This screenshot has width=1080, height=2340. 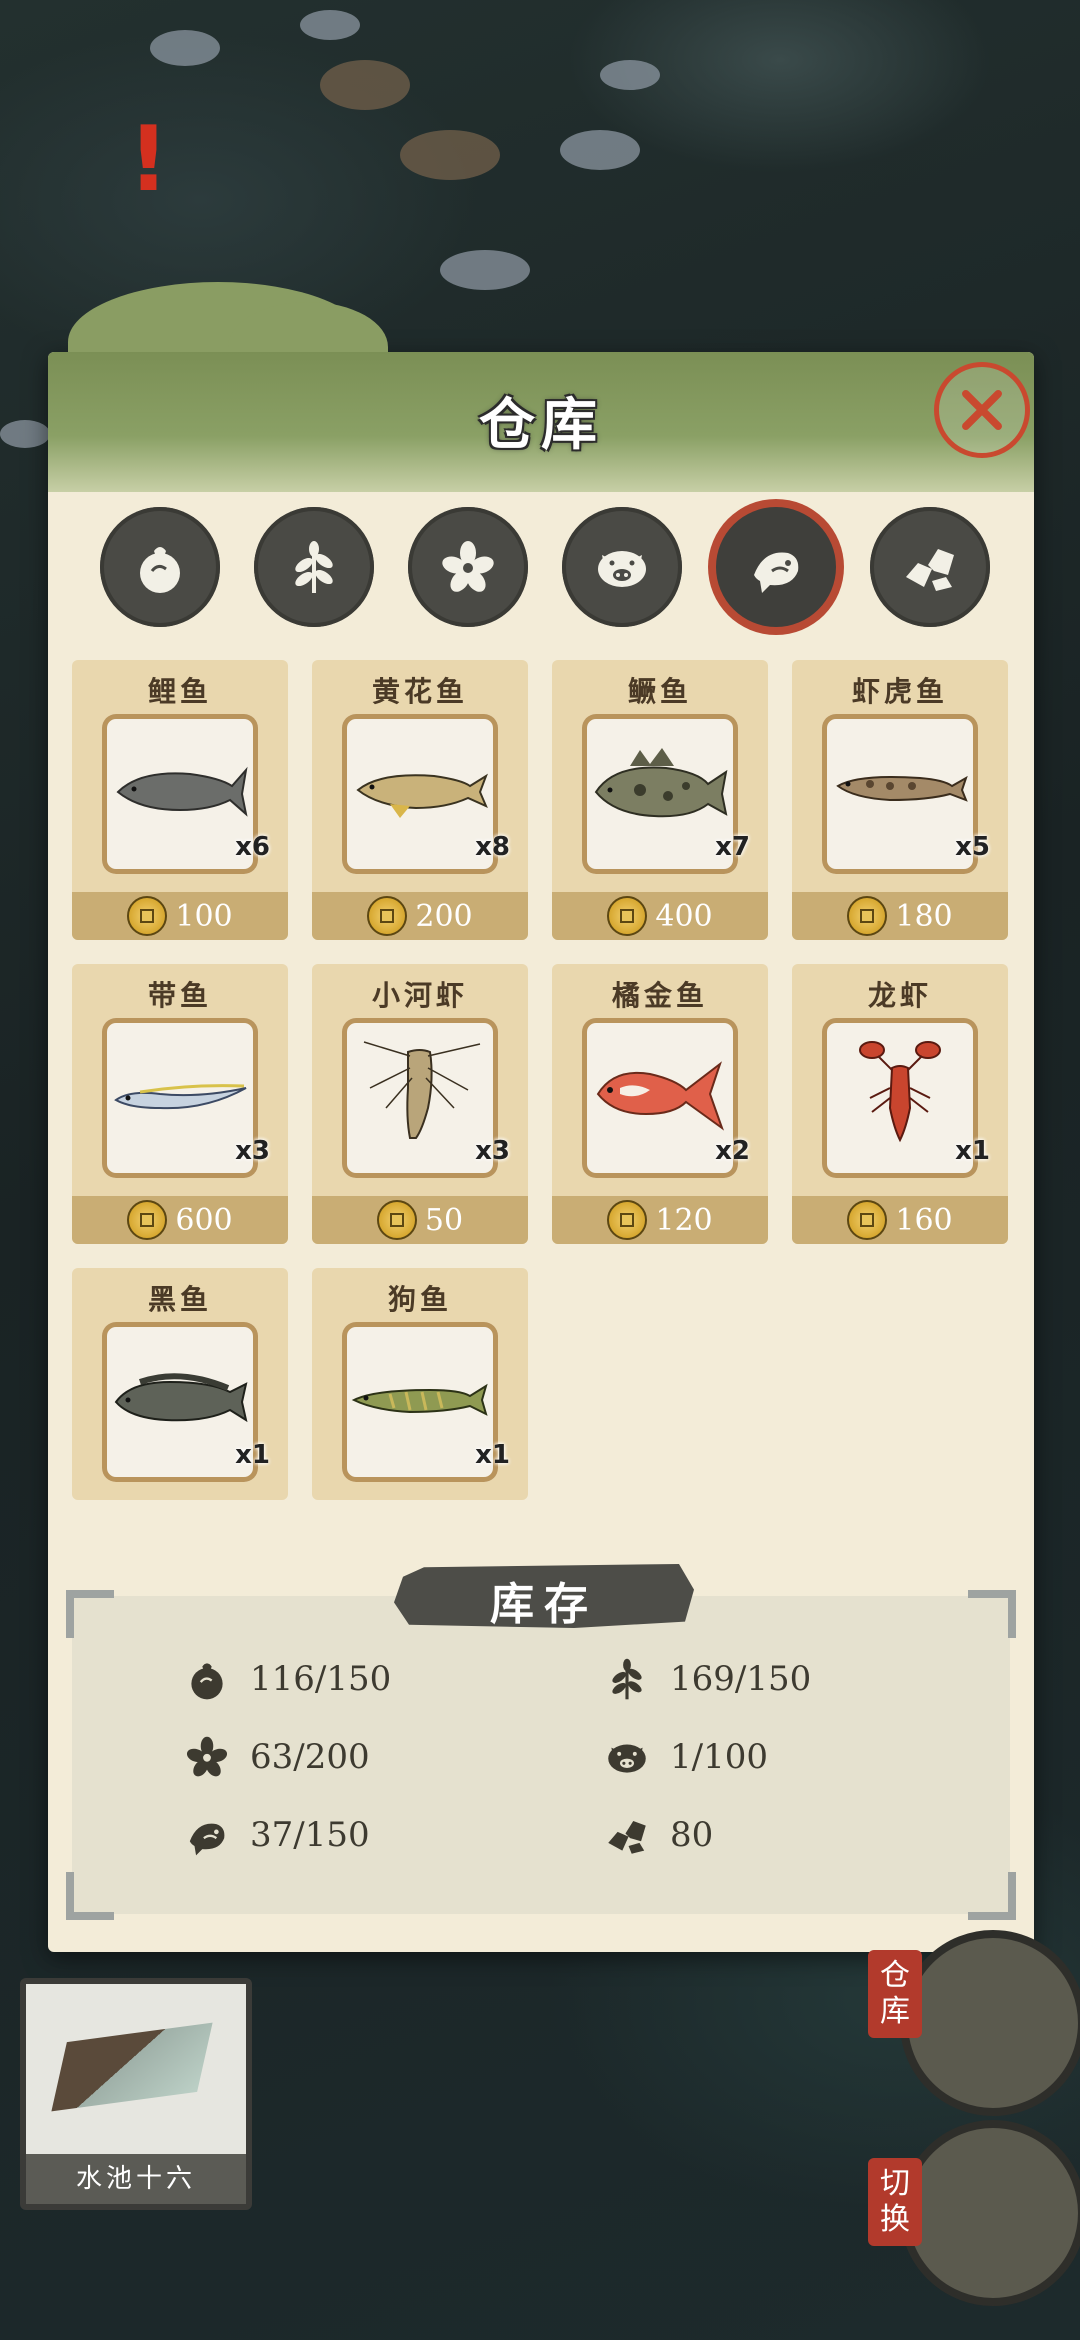 What do you see at coordinates (899, 995) in the screenshot?
I see `item-name: 龙虾` at bounding box center [899, 995].